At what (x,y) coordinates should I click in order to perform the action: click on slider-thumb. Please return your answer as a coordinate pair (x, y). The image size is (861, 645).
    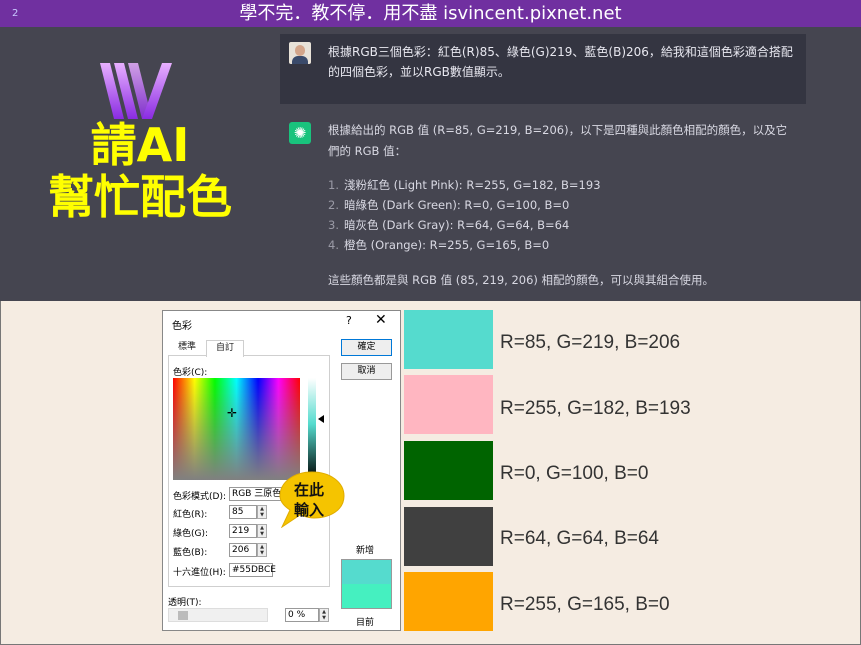
    Looking at the image, I should click on (183, 615).